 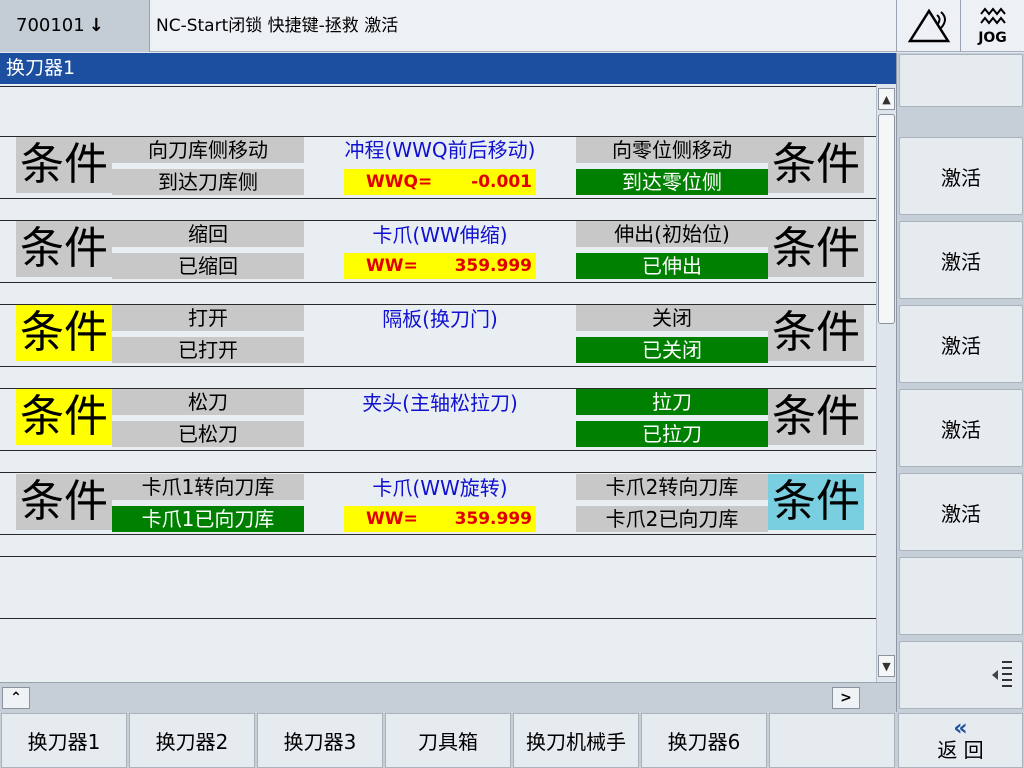 I want to click on horizontal-softkey-bar: 换刀器1 换刀器2 换刀器3 刀具箱 换刀机械手 换刀器6 « 返 回, so click(x=512, y=740).